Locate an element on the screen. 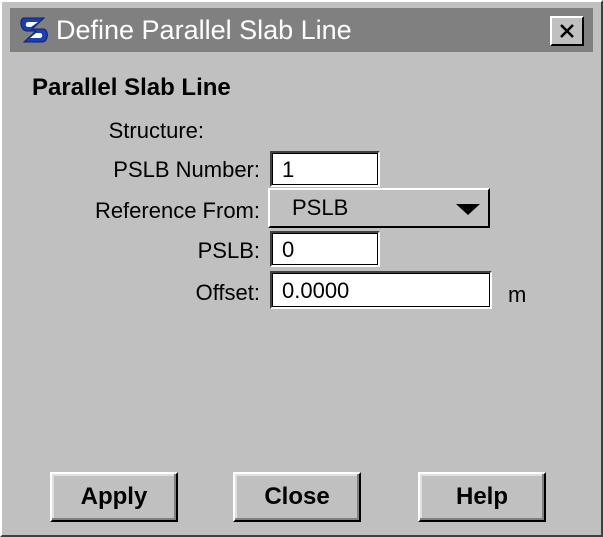 The image size is (603, 537). close-icon is located at coordinates (567, 31).